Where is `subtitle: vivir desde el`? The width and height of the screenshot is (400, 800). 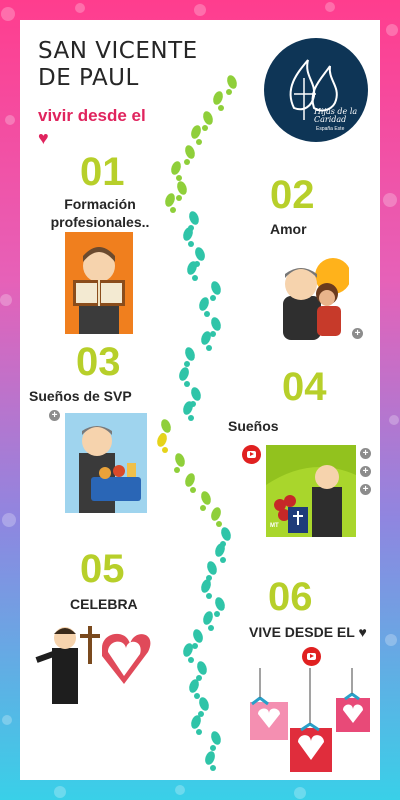 subtitle: vivir desde el is located at coordinates (92, 115).